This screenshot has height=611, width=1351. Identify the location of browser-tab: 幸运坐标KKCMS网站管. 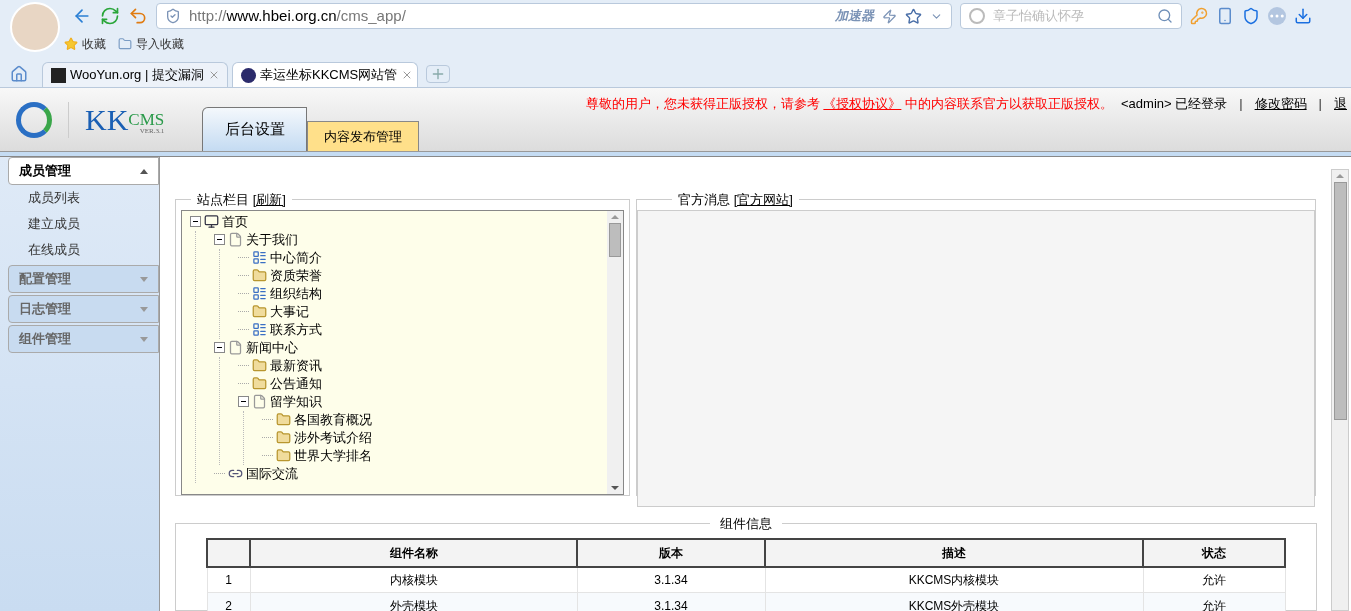
(325, 74).